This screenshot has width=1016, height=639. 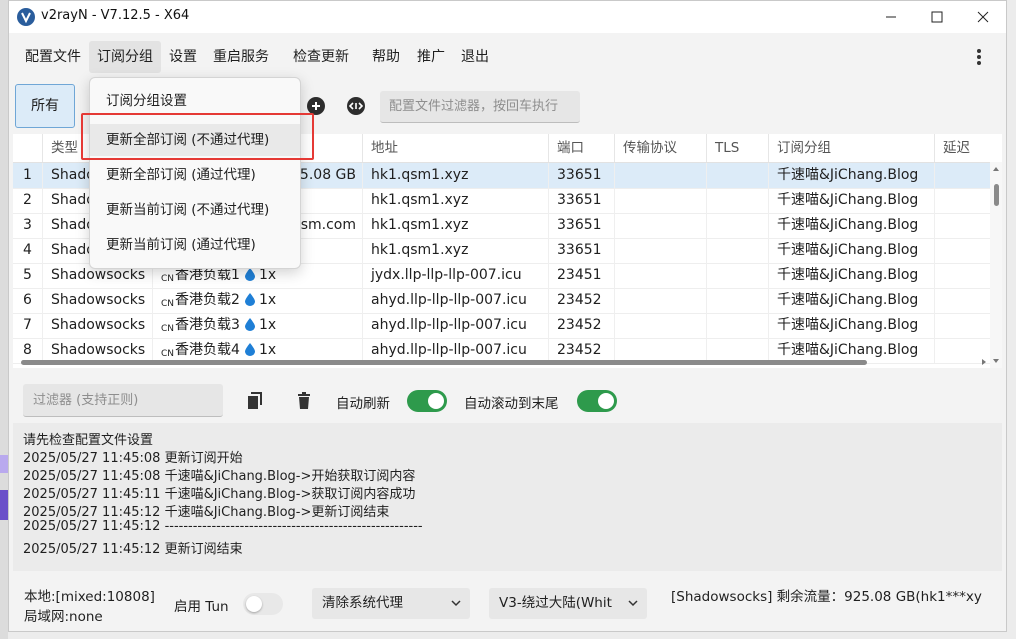 I want to click on maximize-button, so click(x=937, y=17).